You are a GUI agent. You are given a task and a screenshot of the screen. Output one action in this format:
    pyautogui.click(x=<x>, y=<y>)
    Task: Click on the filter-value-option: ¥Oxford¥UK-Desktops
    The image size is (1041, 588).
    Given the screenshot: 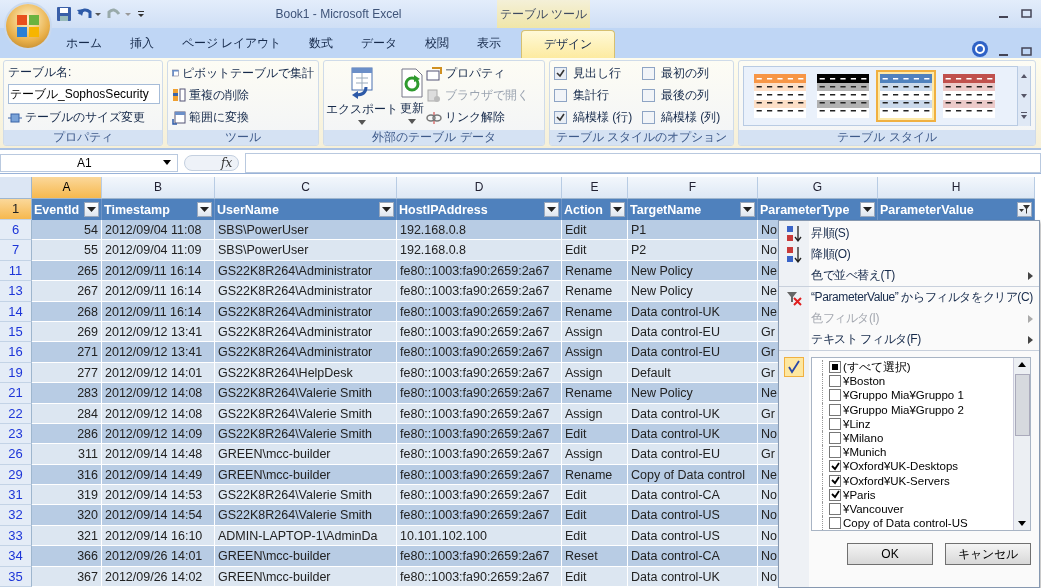 What is the action you would take?
    pyautogui.click(x=917, y=466)
    